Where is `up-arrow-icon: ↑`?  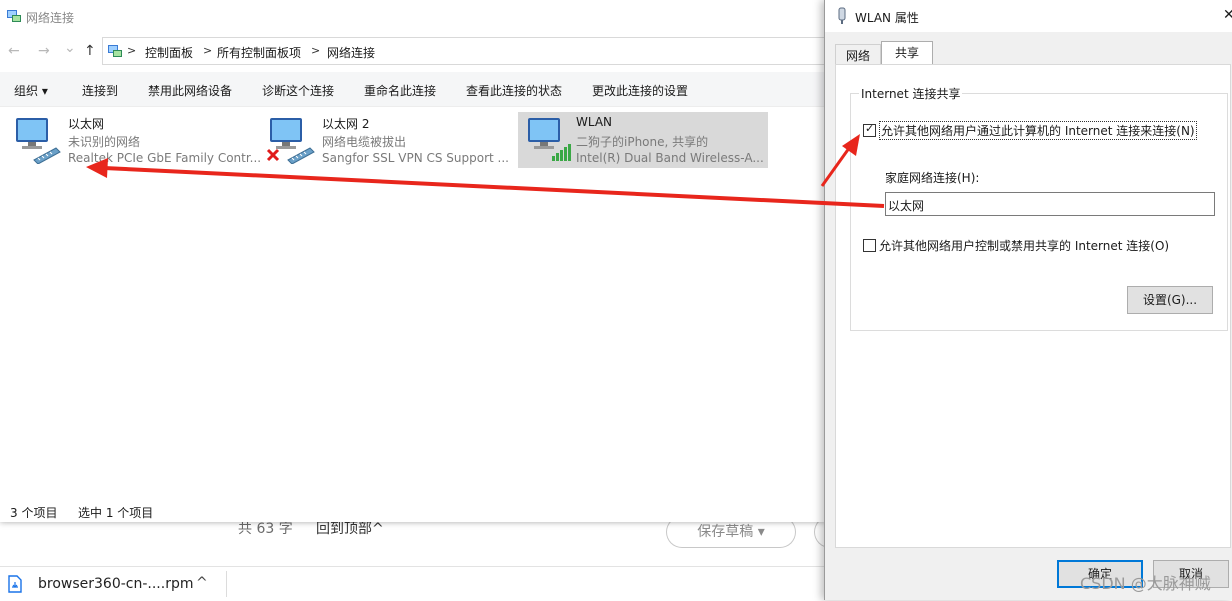 up-arrow-icon: ↑ is located at coordinates (90, 51).